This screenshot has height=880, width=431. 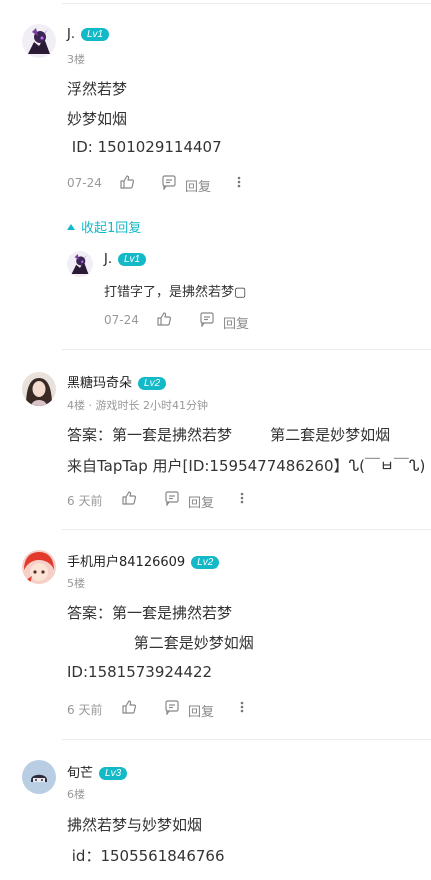 What do you see at coordinates (175, 292) in the screenshot?
I see `reply-text: 打错字了，是拂然若梦▢` at bounding box center [175, 292].